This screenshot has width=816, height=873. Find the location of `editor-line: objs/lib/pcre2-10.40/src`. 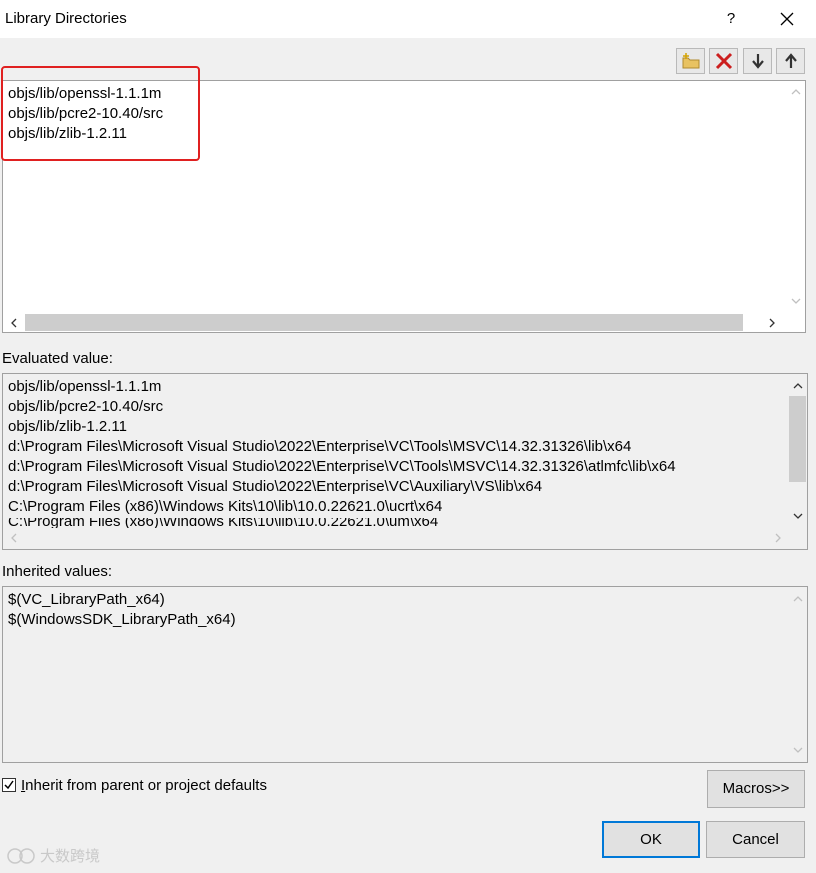

editor-line: objs/lib/pcre2-10.40/src is located at coordinates (85, 113).